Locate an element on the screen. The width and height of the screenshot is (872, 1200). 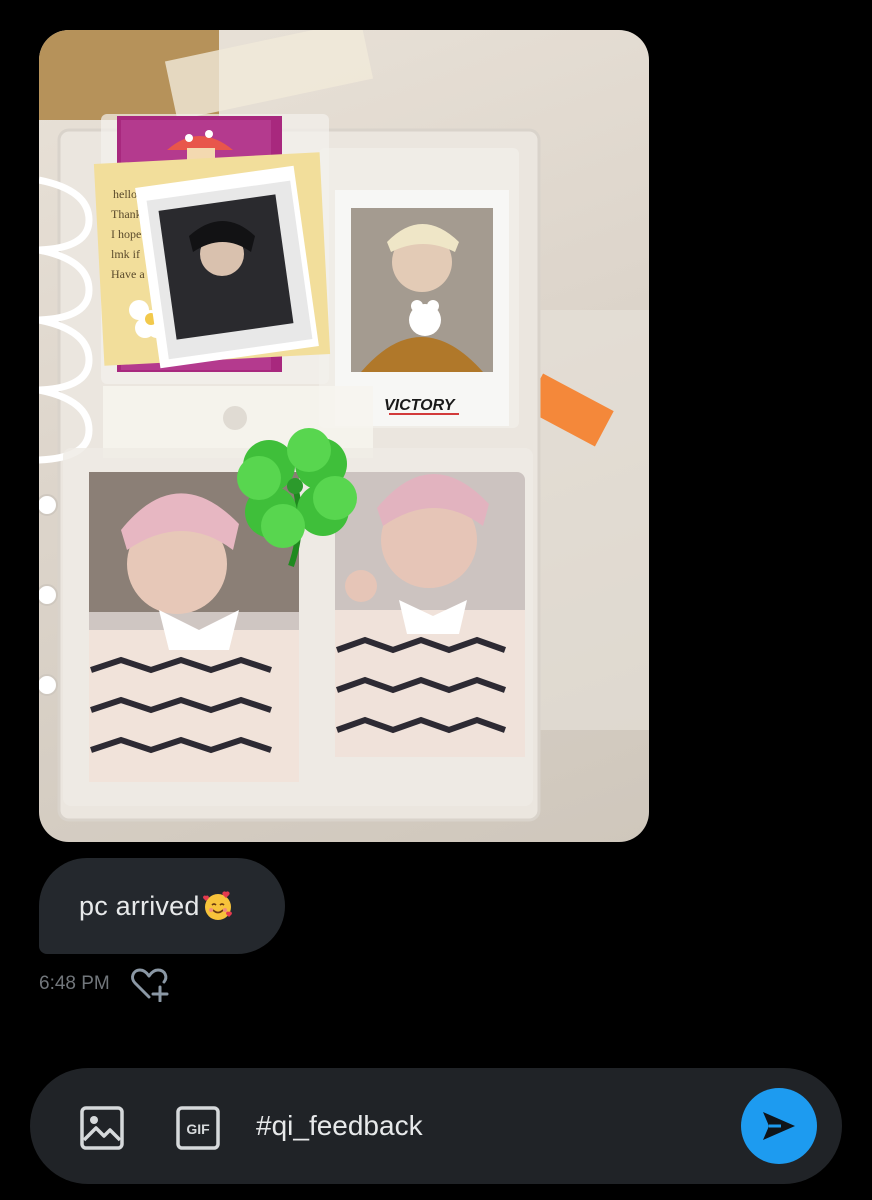
gif-label: GIF is located at coordinates (198, 1129).